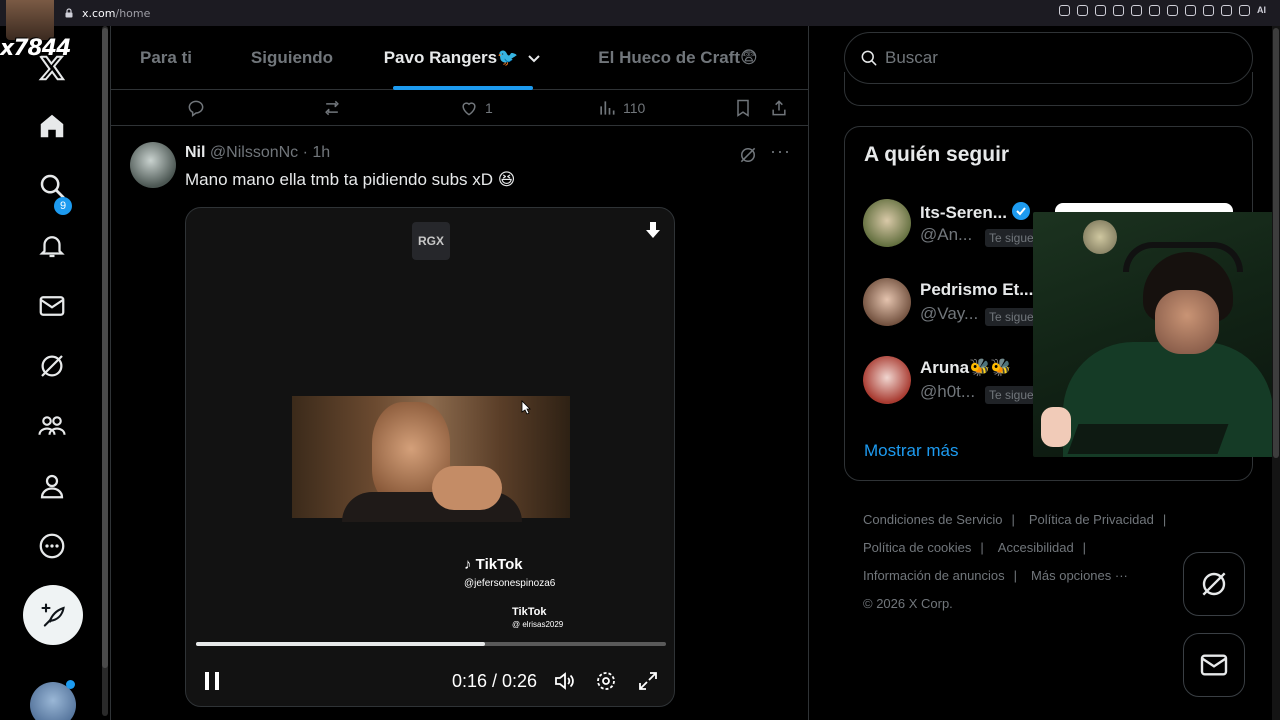 Image resolution: width=1280 pixels, height=720 pixels. I want to click on gear-icon, so click(606, 681).